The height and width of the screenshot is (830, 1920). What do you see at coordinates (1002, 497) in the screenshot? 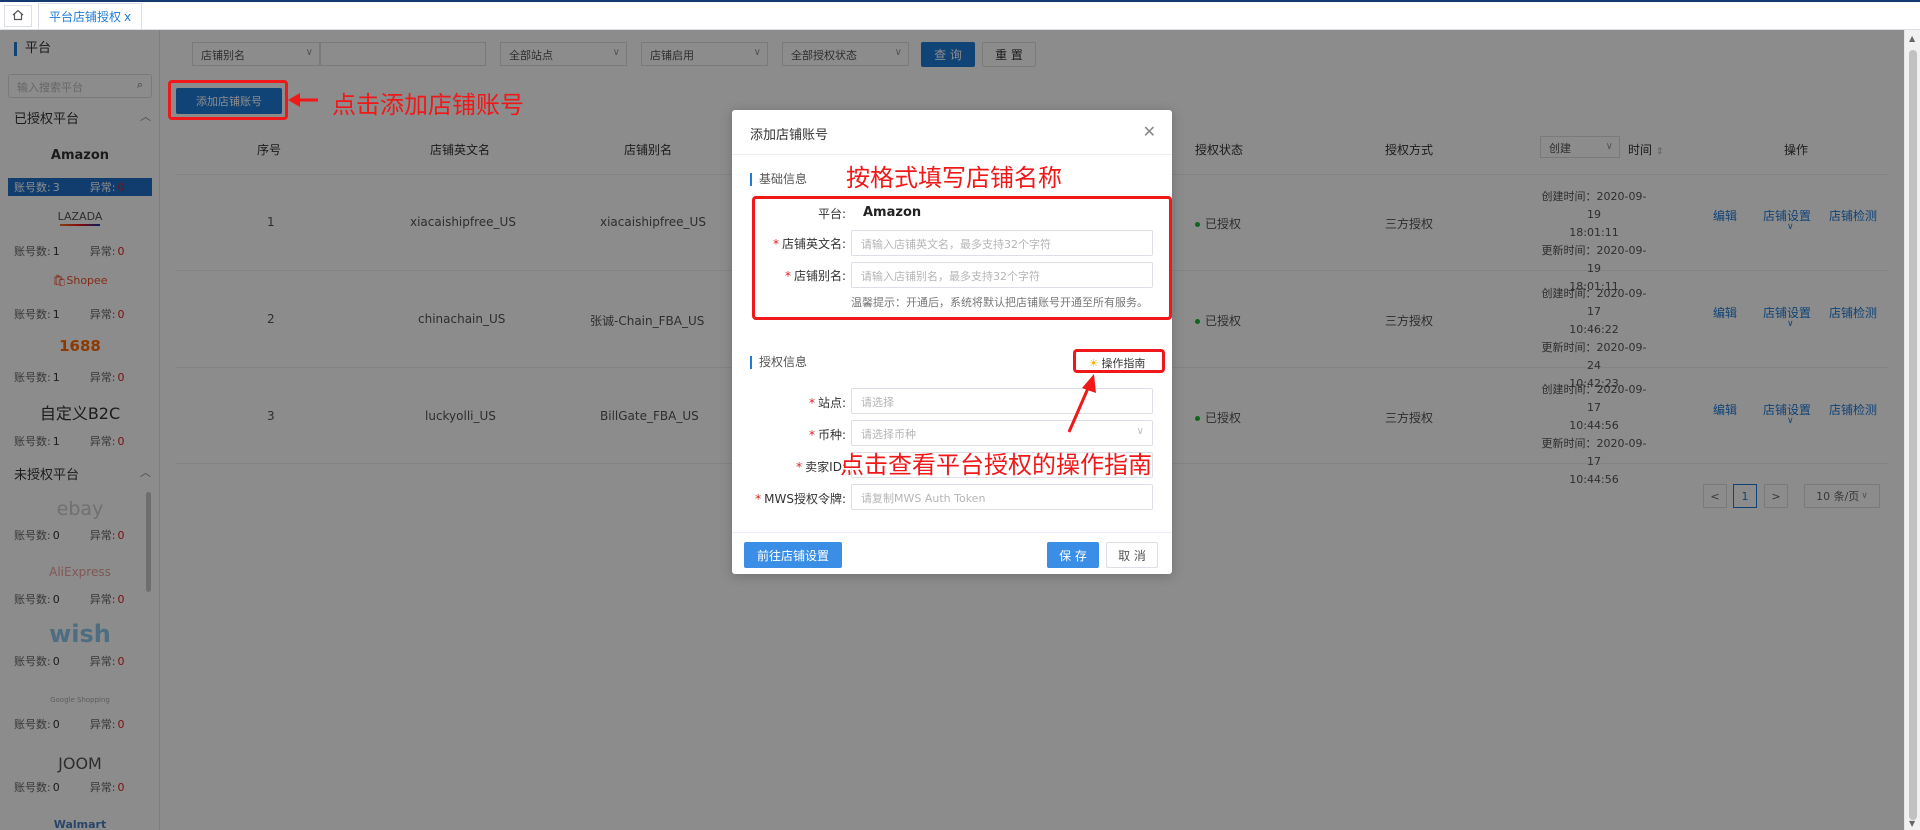
I see `mws-token-input: 请复制MWS Auth Token` at bounding box center [1002, 497].